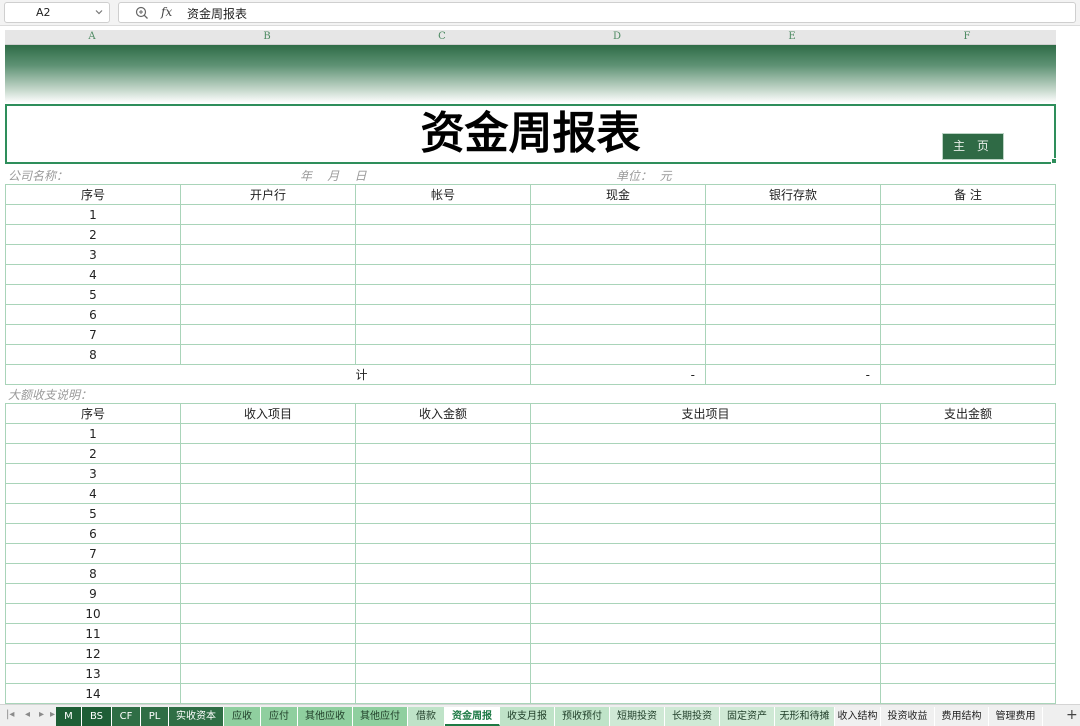  What do you see at coordinates (705, 413) in the screenshot?
I see `header-cell: 支出项目` at bounding box center [705, 413].